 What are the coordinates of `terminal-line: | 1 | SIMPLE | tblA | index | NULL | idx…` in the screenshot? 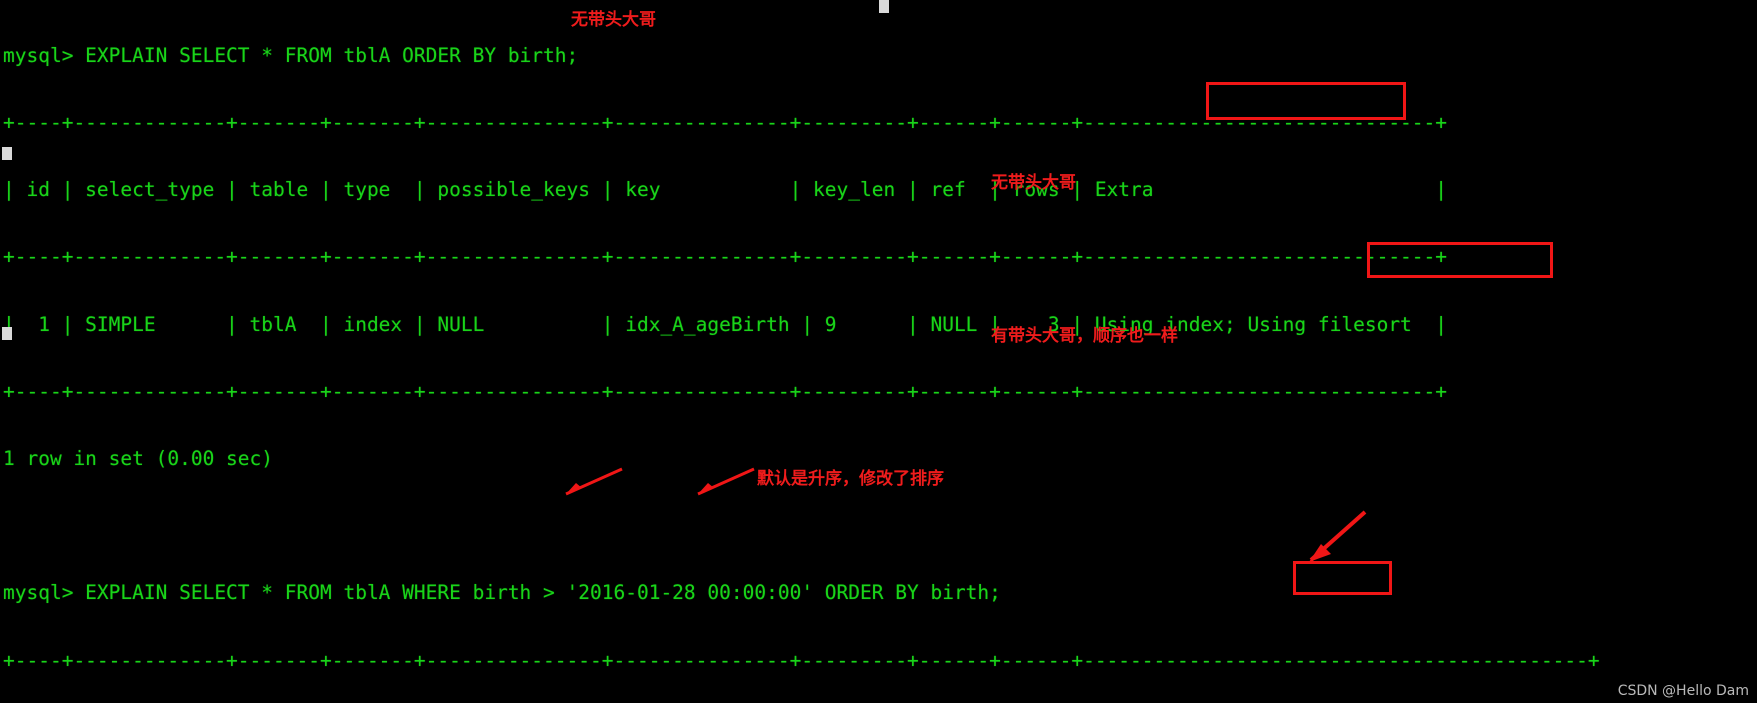 It's located at (725, 324).